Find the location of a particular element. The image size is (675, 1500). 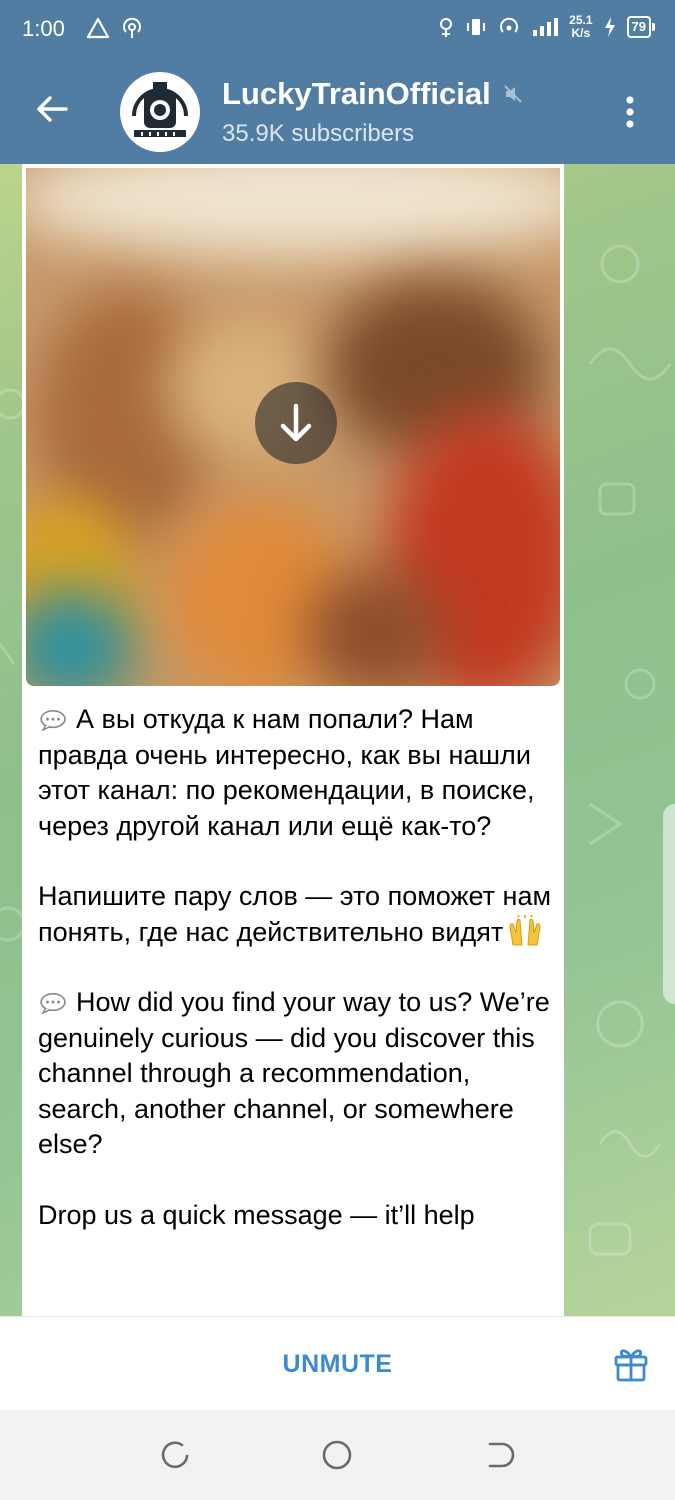

gift-icon is located at coordinates (631, 1364).